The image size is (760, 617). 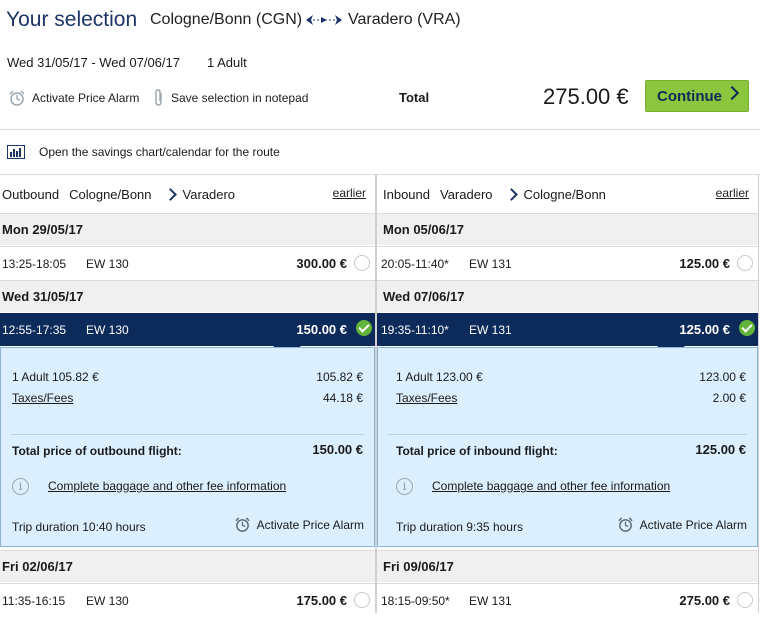 What do you see at coordinates (97, 451) in the screenshot?
I see `total-flight-label: Total price of outbound flight:` at bounding box center [97, 451].